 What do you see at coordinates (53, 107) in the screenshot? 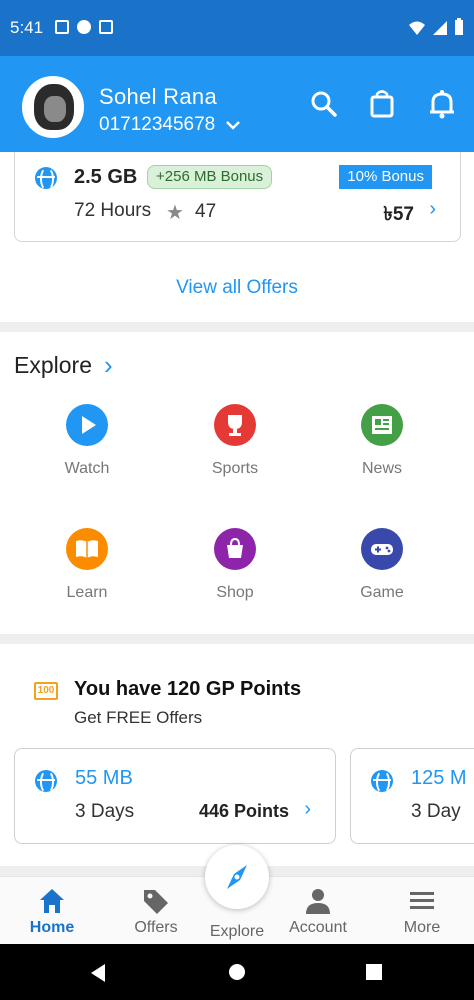
I see `avatar` at bounding box center [53, 107].